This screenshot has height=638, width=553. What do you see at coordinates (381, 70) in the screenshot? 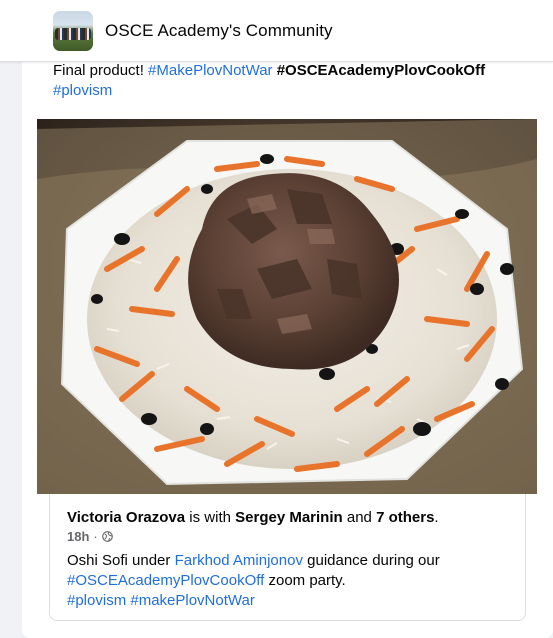
I see `hashtag-osceacademyplovcookoff: #OSCEAcademyPlovCookOff` at bounding box center [381, 70].